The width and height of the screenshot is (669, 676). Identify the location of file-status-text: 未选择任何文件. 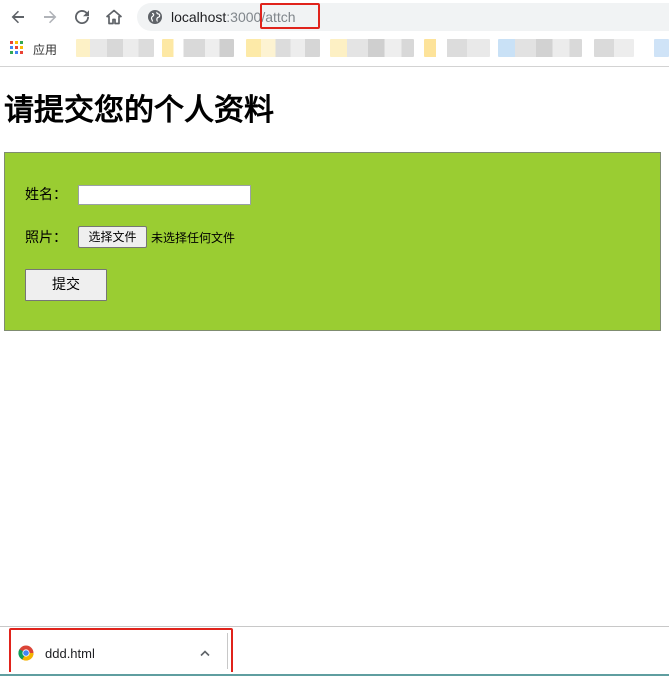
(193, 238).